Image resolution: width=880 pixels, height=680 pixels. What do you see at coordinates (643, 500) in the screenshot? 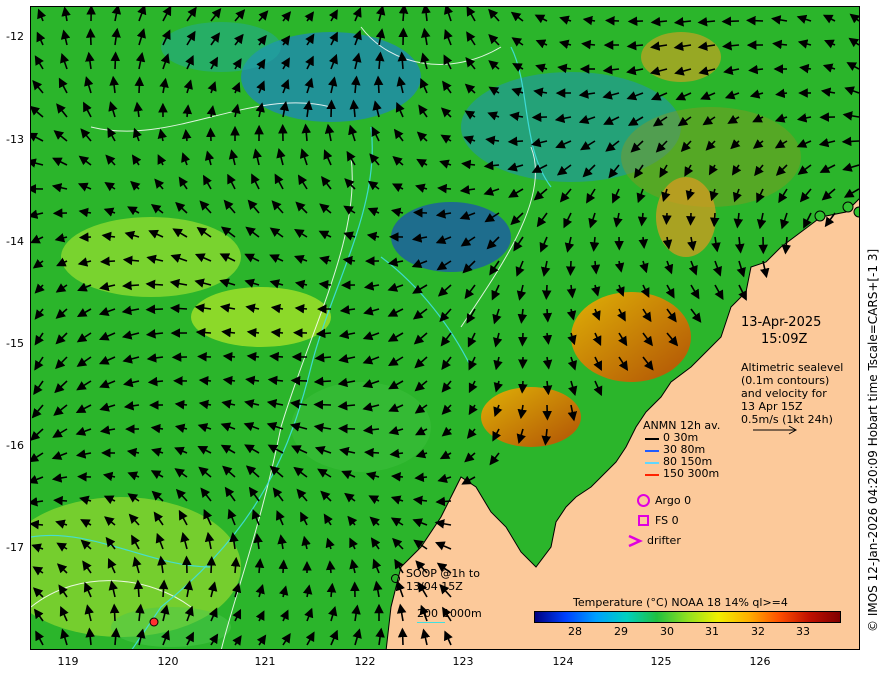
I see `argo-icon` at bounding box center [643, 500].